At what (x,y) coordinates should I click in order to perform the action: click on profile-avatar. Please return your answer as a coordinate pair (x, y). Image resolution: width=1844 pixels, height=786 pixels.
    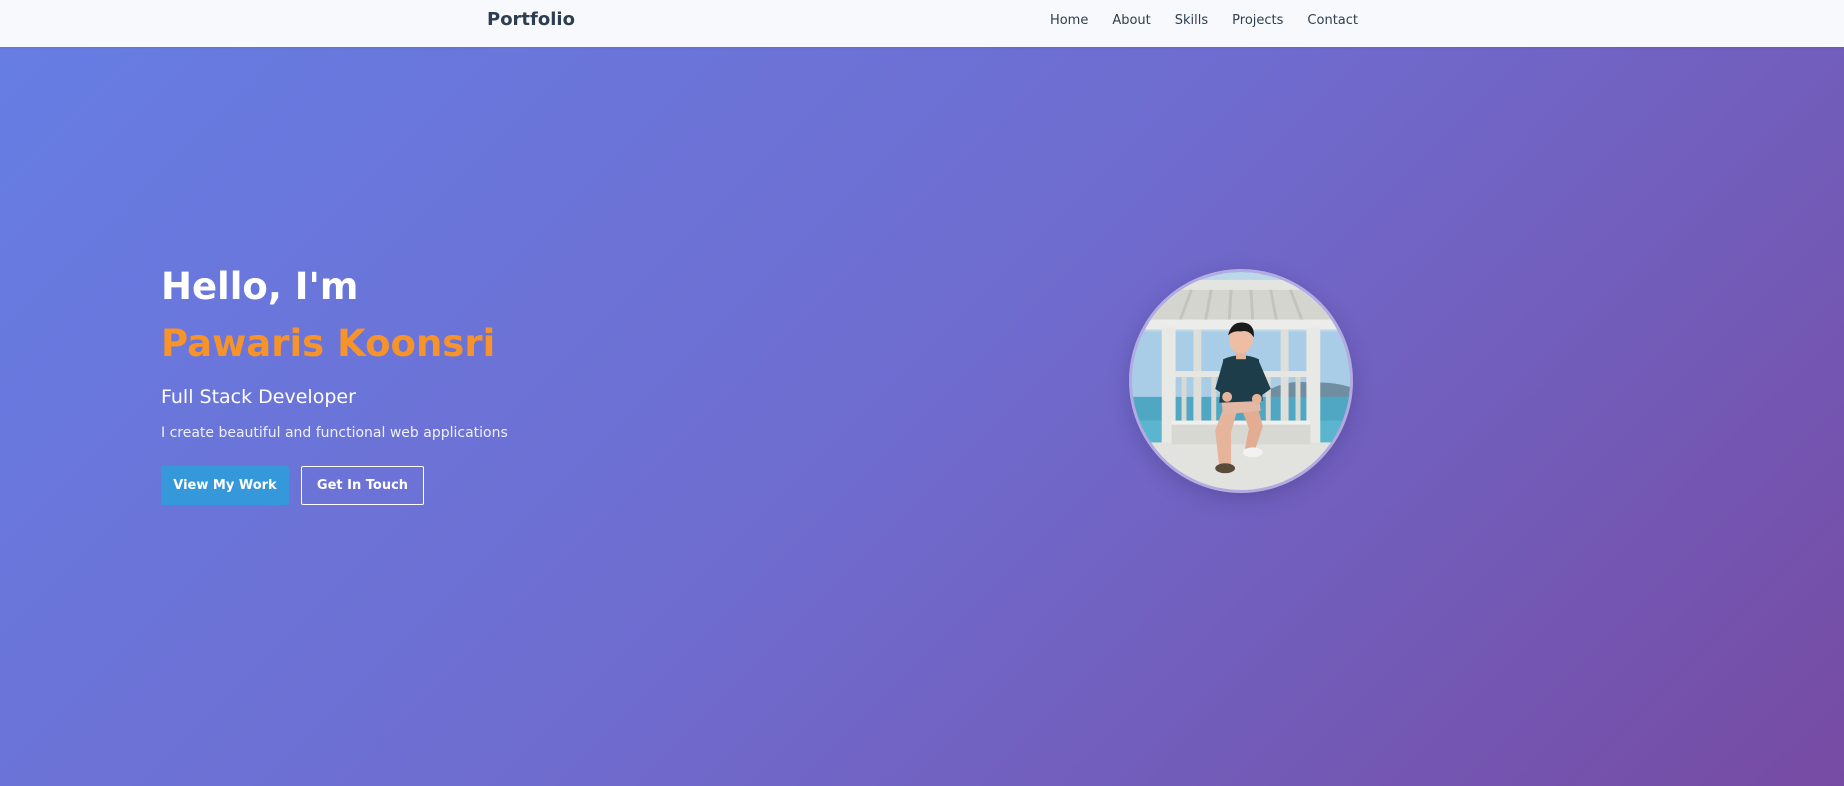
    Looking at the image, I should click on (1241, 381).